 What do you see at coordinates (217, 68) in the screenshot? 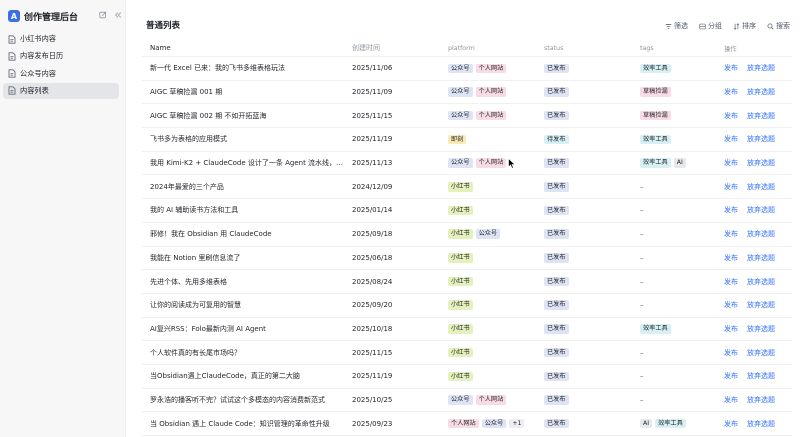
I see `row-title: 新一代 Excel 已来：我的飞书多维表格玩法` at bounding box center [217, 68].